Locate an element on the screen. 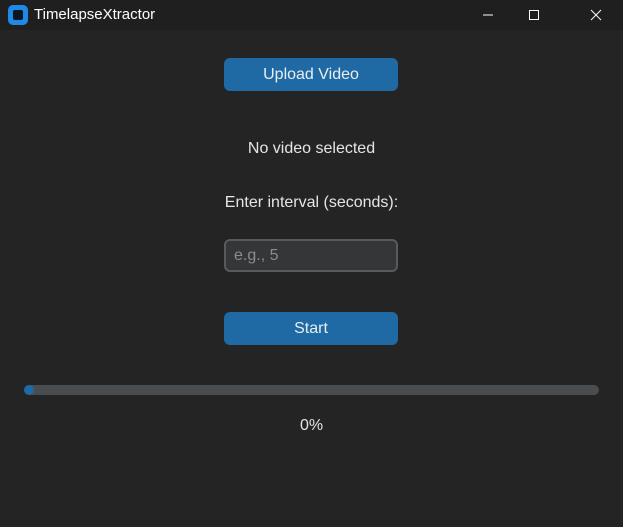 This screenshot has width=623, height=527. maximize-icon is located at coordinates (534, 15).